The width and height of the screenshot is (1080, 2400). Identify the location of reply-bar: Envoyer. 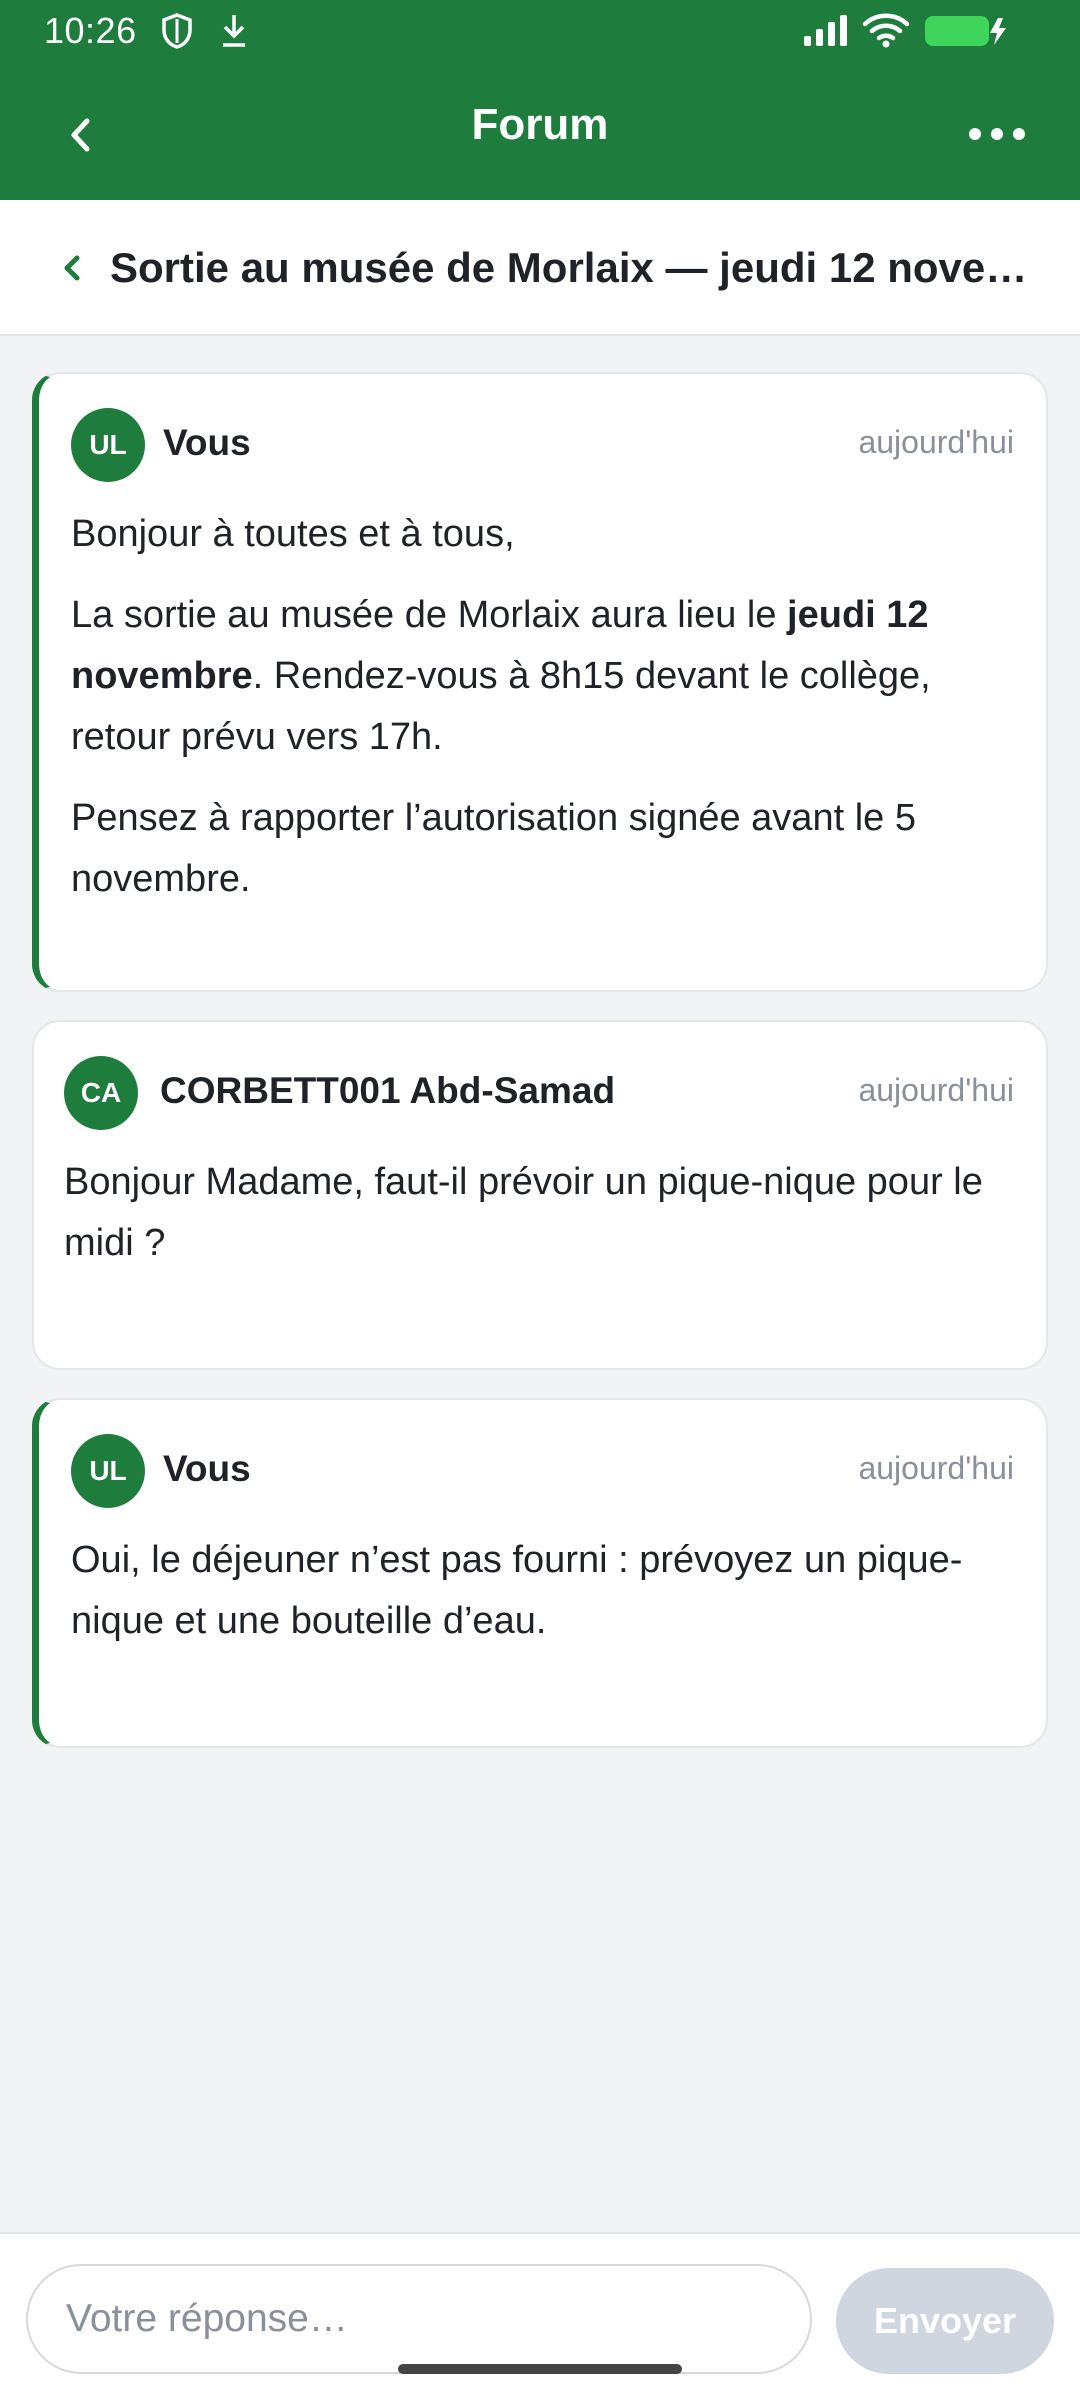
(540, 2316).